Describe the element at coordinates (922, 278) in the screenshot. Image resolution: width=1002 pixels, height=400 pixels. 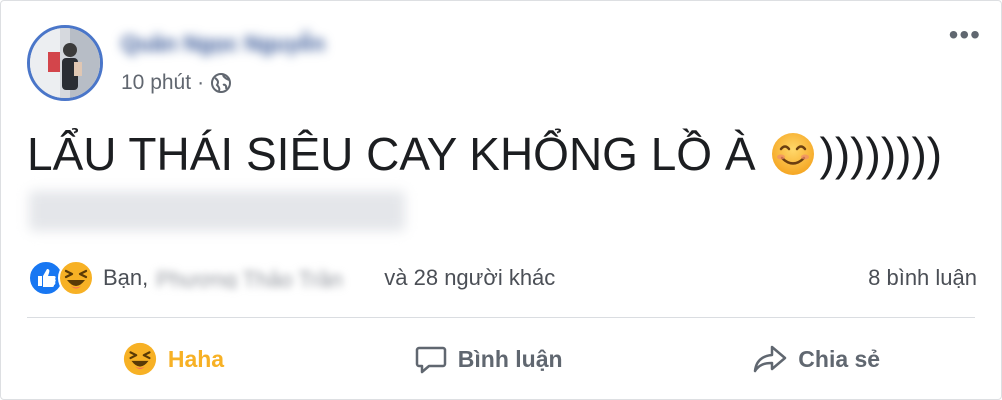
I see `comments-count: 8 bình luận` at that location.